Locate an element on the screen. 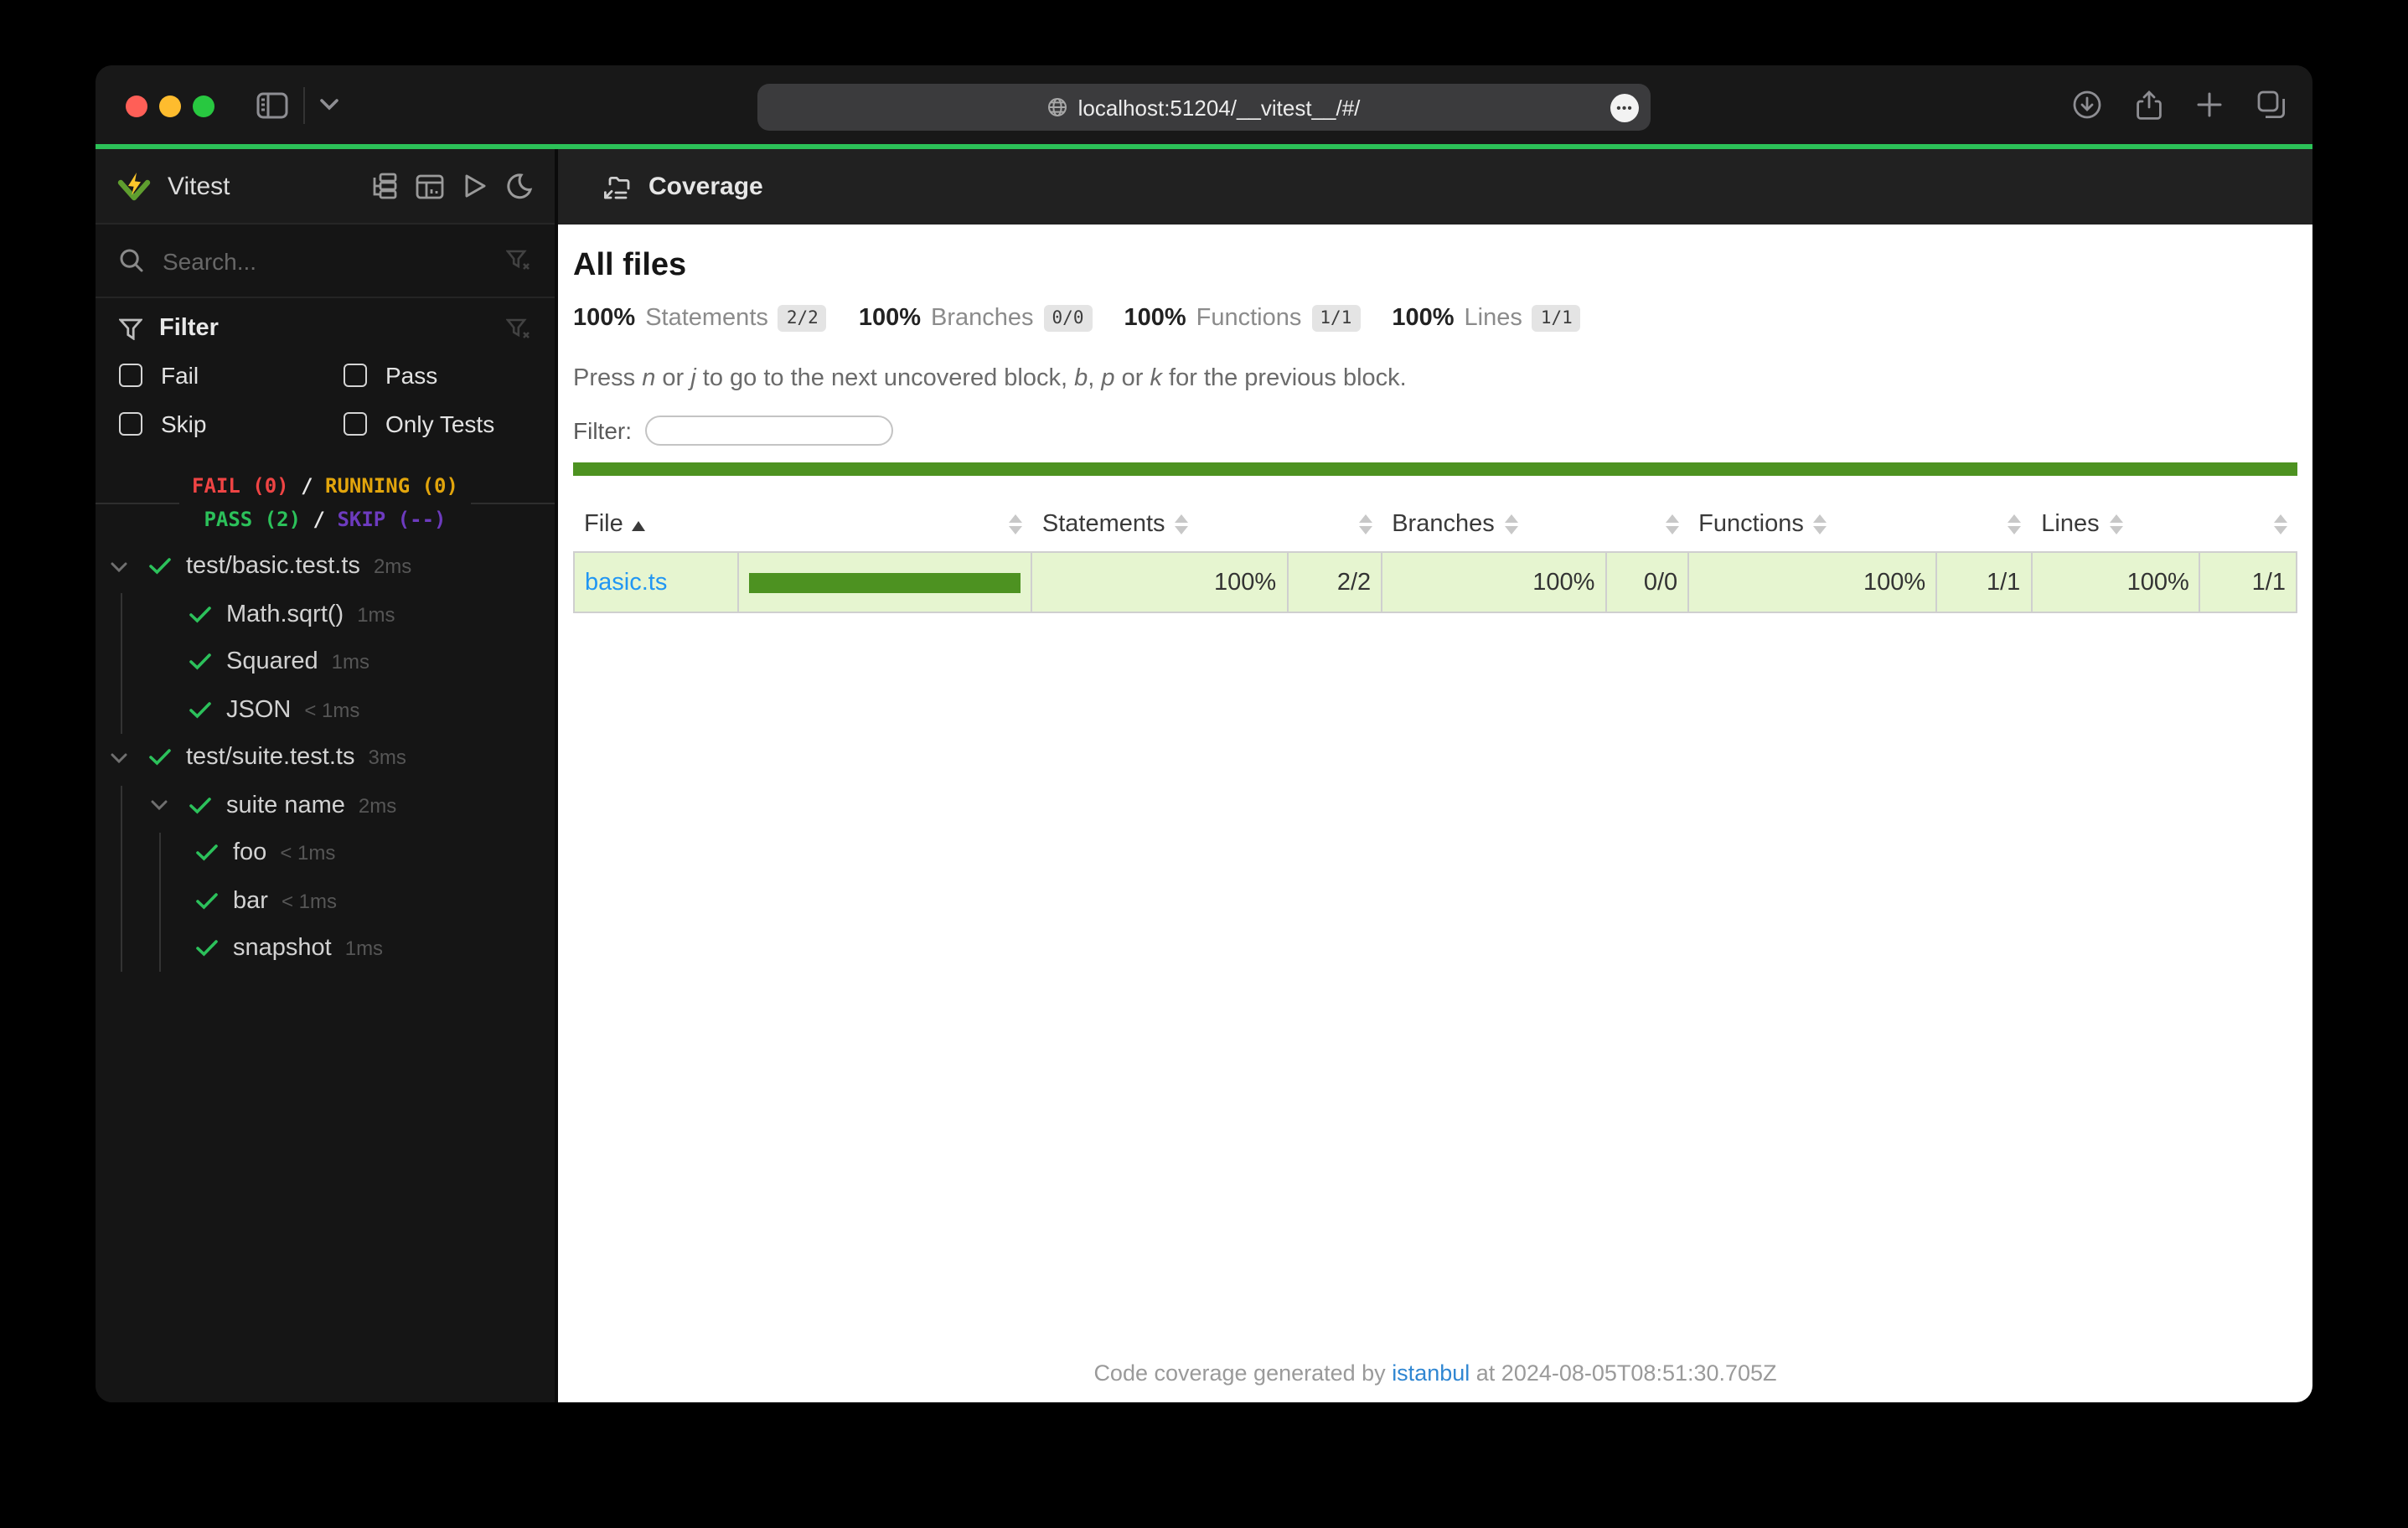  tree-item-test: Squared 1ms is located at coordinates (325, 662).